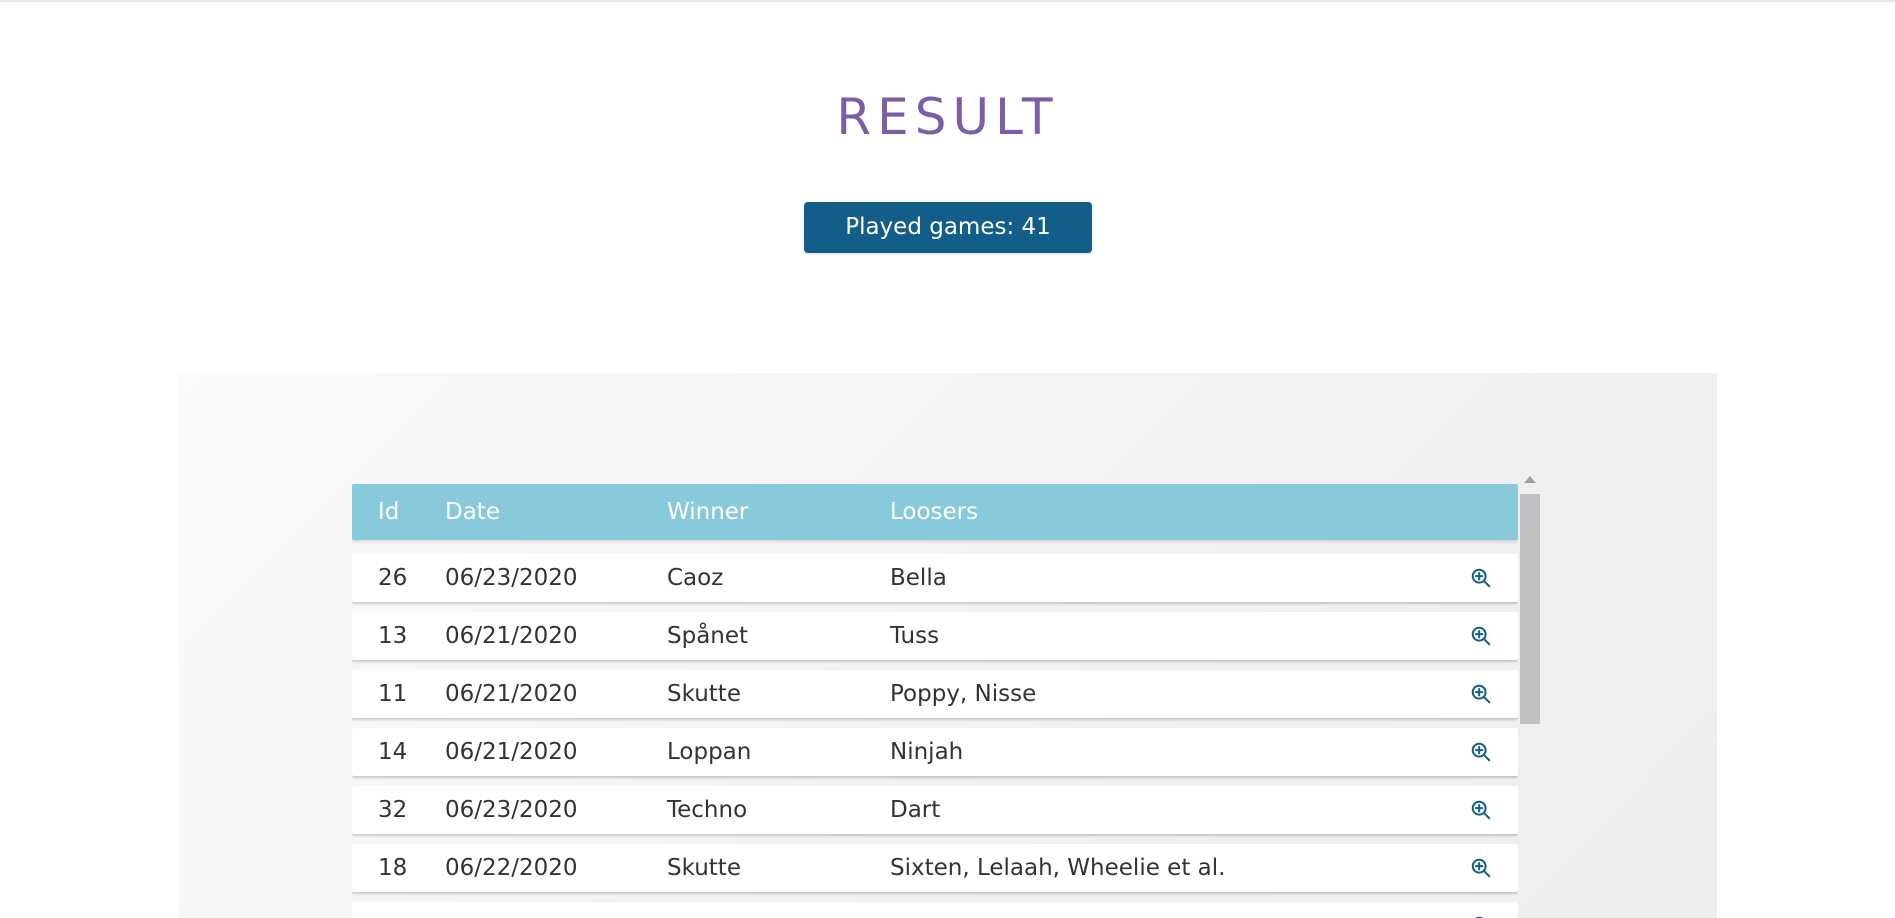 This screenshot has width=1895, height=918. I want to click on scroll-up-arrow-icon, so click(1530, 479).